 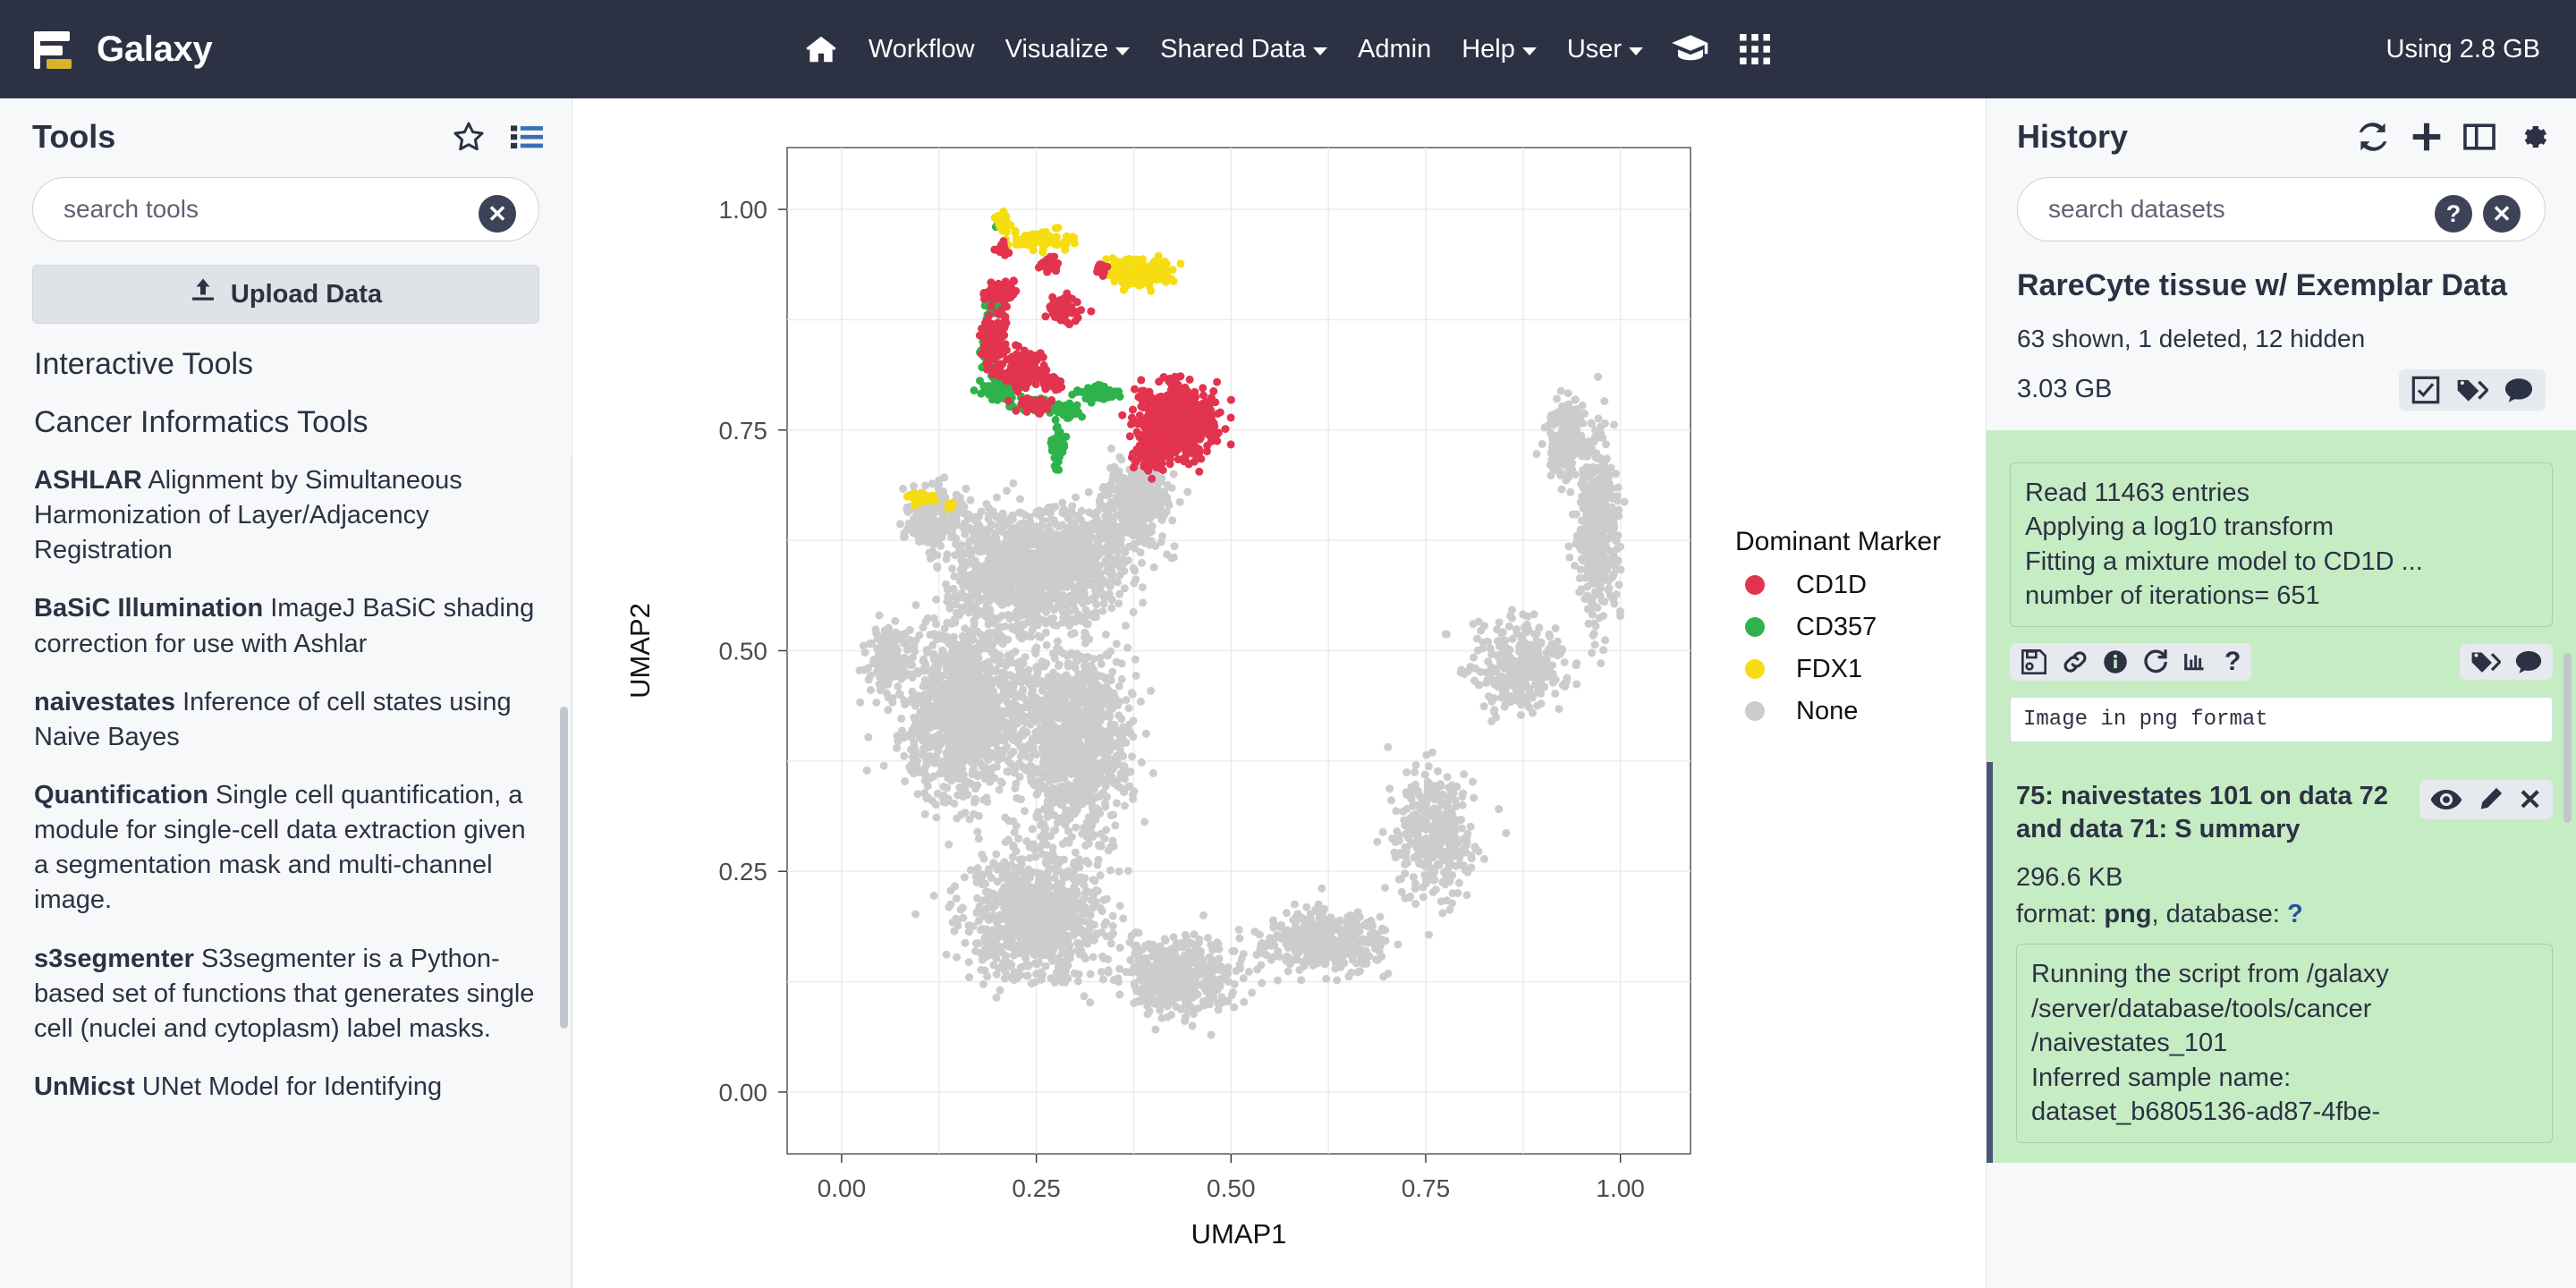 What do you see at coordinates (286, 131) in the screenshot?
I see `tool-panel-header: Tools` at bounding box center [286, 131].